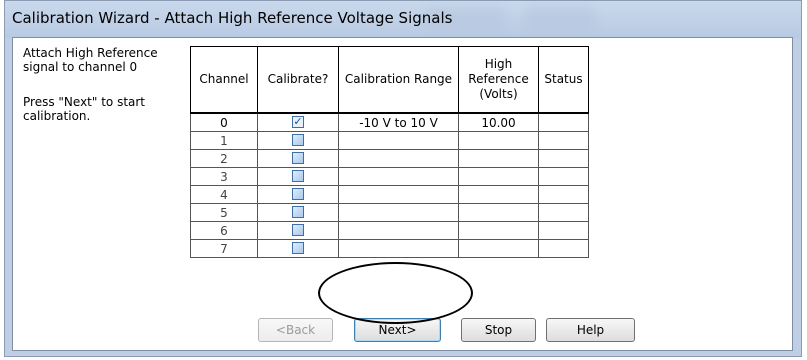 This screenshot has width=807, height=360. Describe the element at coordinates (224, 140) in the screenshot. I see `channel-cell: 1` at that location.